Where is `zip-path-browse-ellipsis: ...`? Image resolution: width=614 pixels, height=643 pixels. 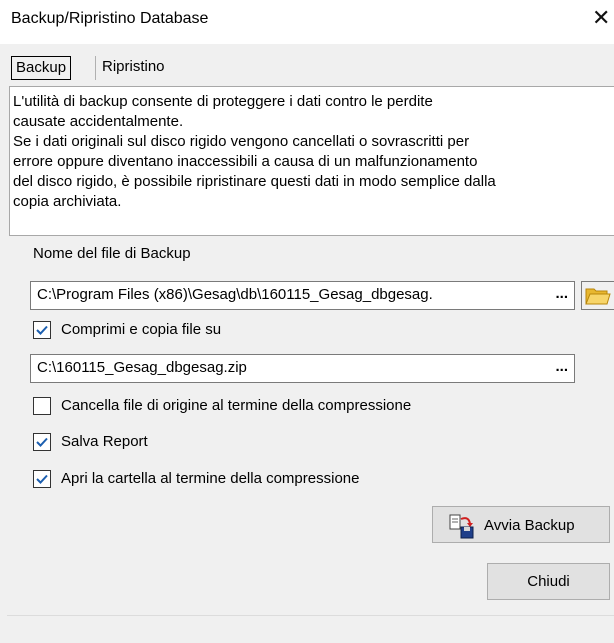 zip-path-browse-ellipsis: ... is located at coordinates (561, 367).